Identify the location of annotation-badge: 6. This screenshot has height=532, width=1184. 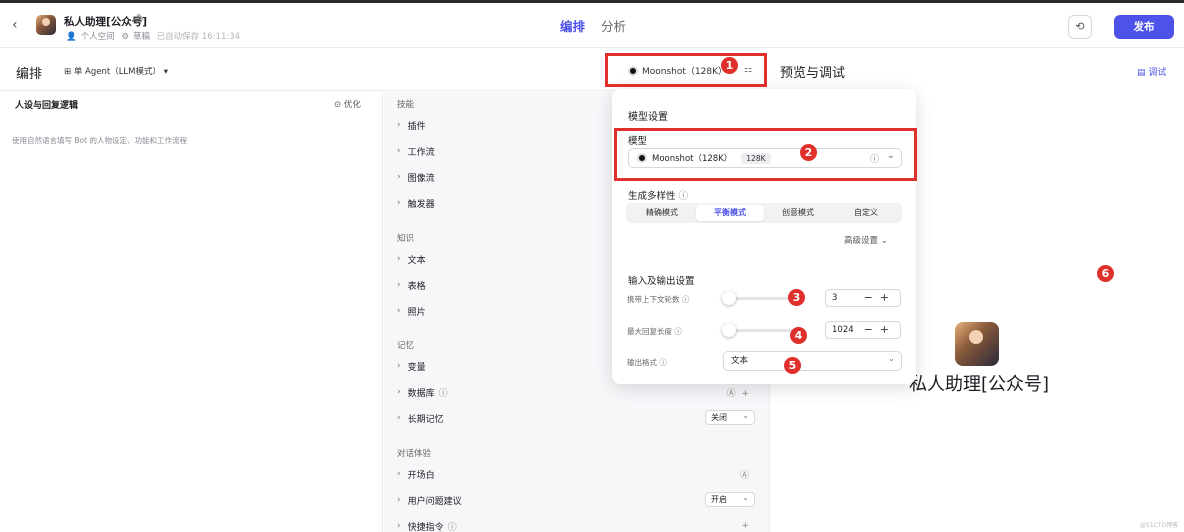
(1105, 273).